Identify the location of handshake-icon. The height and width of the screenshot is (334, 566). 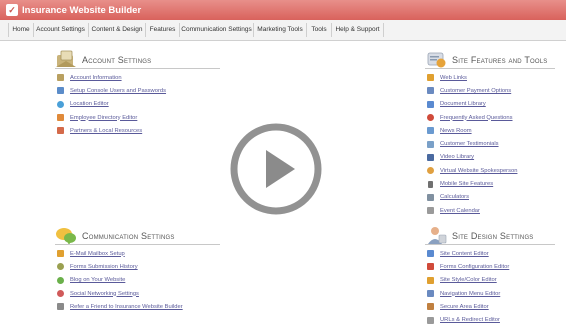
(60, 131).